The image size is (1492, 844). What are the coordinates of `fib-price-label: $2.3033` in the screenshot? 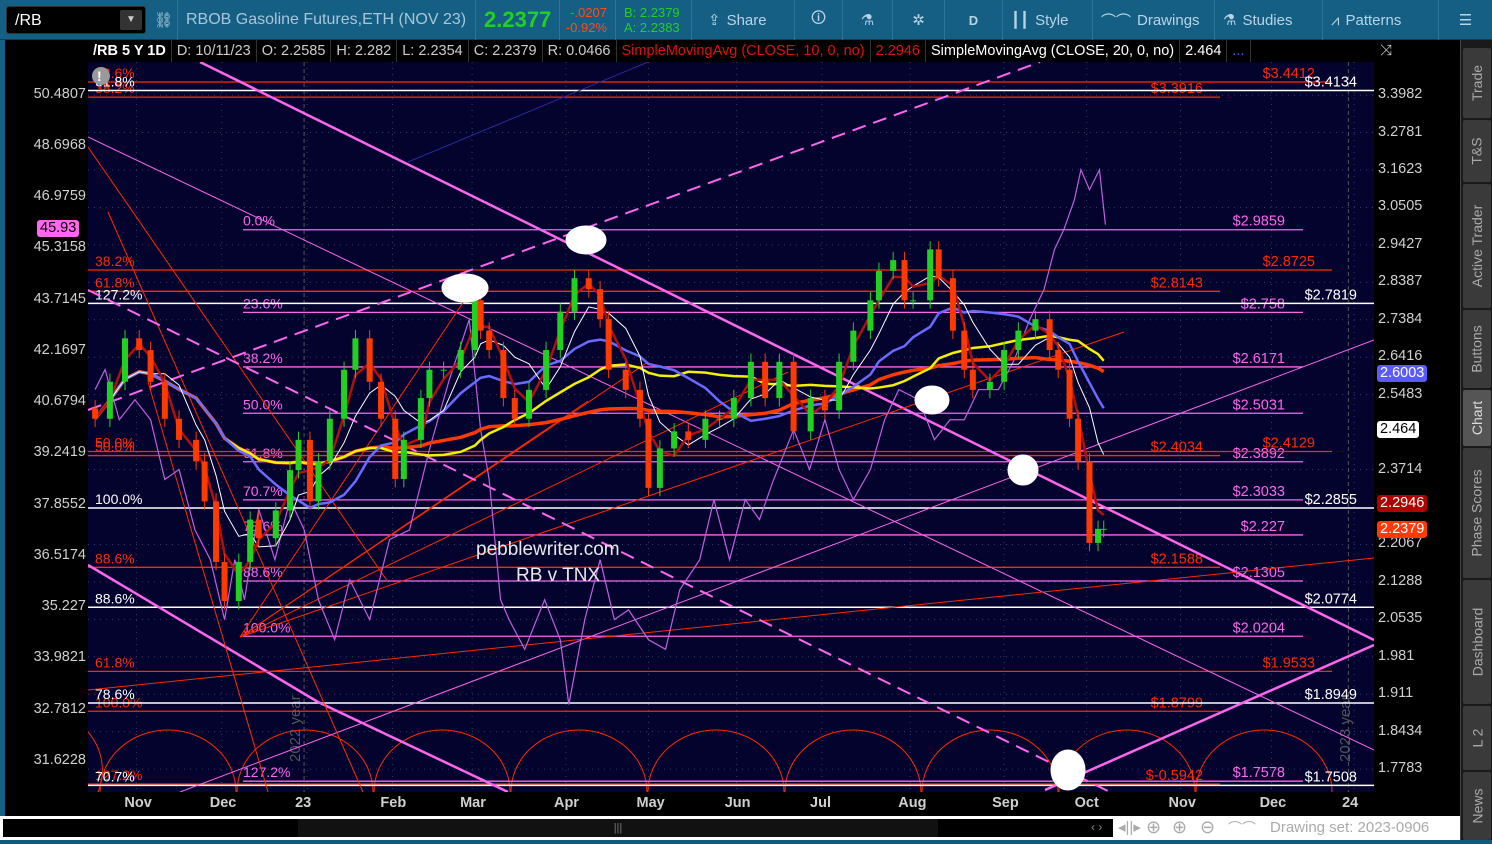 It's located at (1259, 492).